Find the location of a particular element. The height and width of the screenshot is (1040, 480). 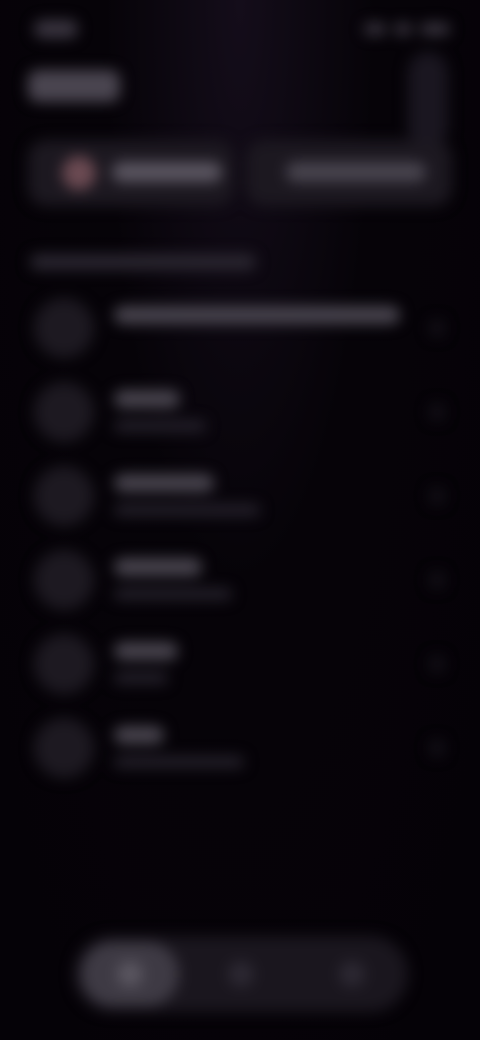

bottom-nav is located at coordinates (241, 974).